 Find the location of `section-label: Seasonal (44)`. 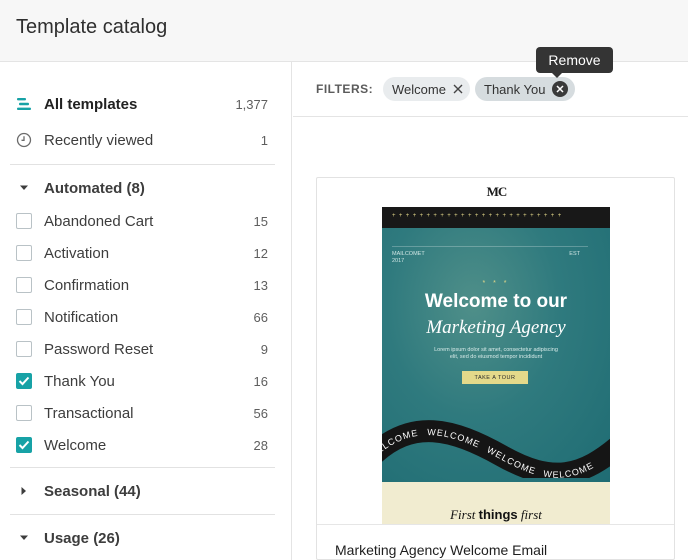

section-label: Seasonal (44) is located at coordinates (92, 491).